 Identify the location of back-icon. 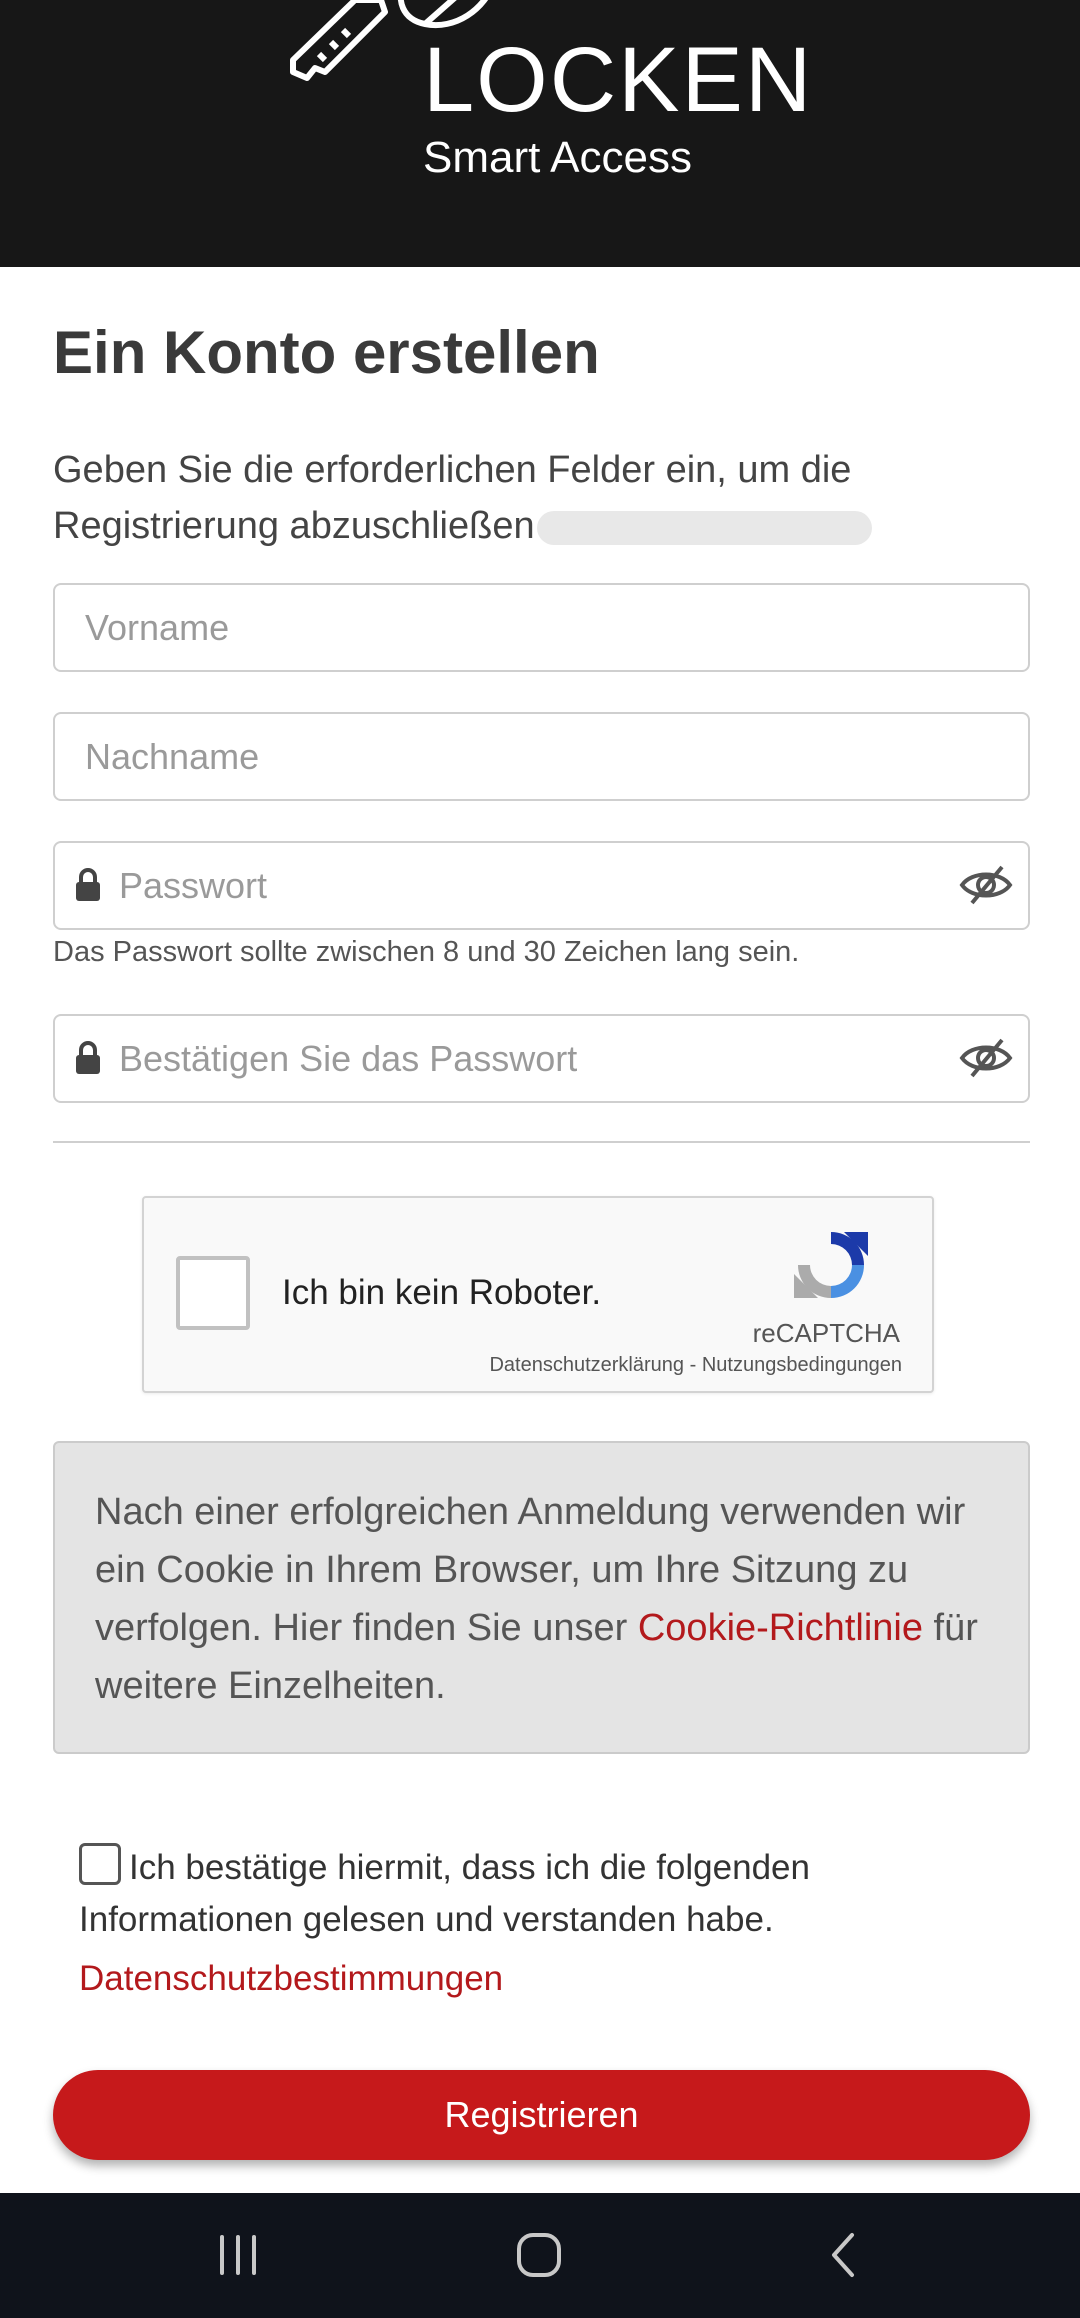
(843, 2255).